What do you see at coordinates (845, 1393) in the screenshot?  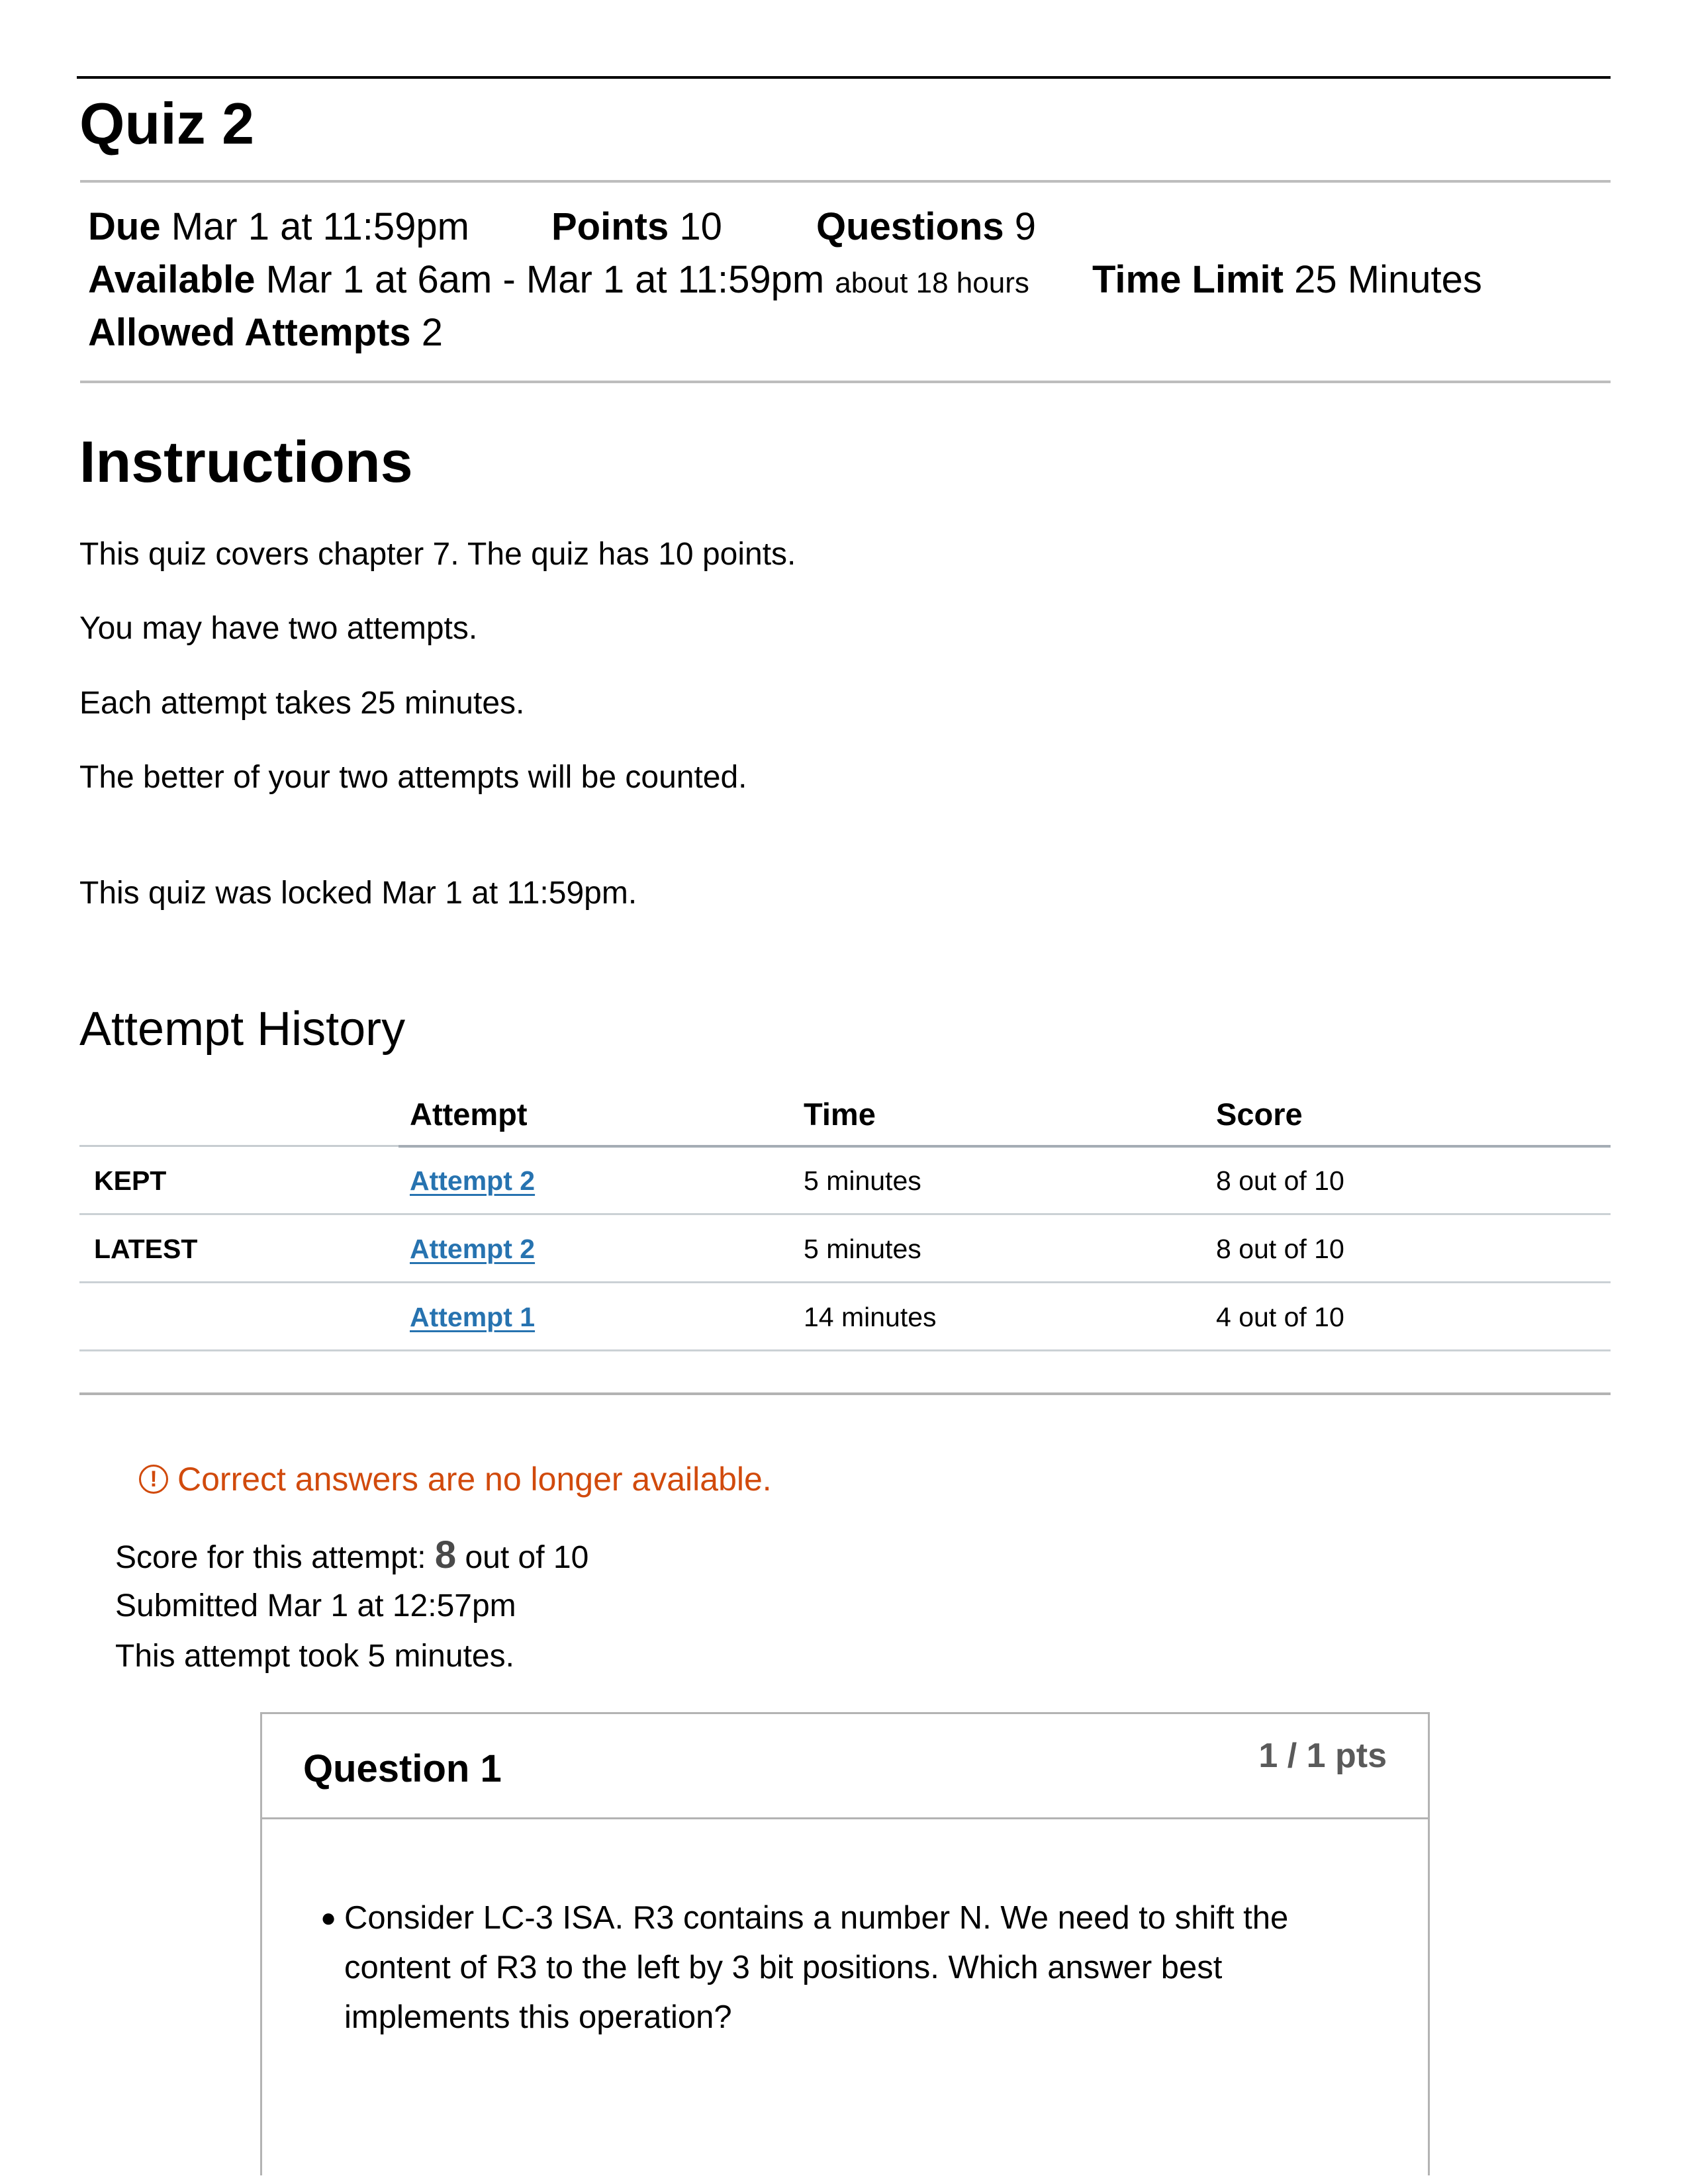 I see `section-divider` at bounding box center [845, 1393].